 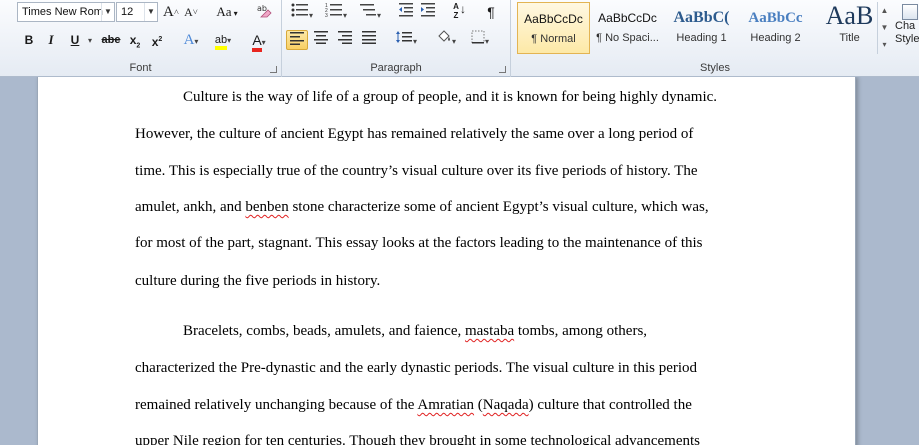 I want to click on bullet-list-icon, so click(x=299, y=10).